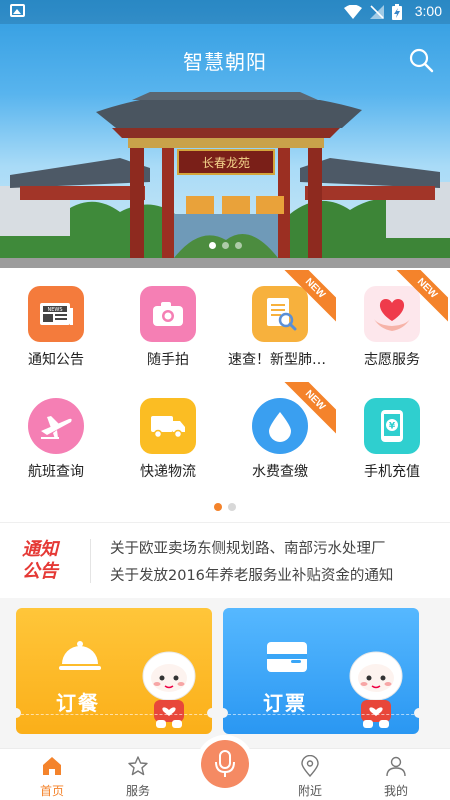 The image size is (450, 800). I want to click on user-icon, so click(396, 766).